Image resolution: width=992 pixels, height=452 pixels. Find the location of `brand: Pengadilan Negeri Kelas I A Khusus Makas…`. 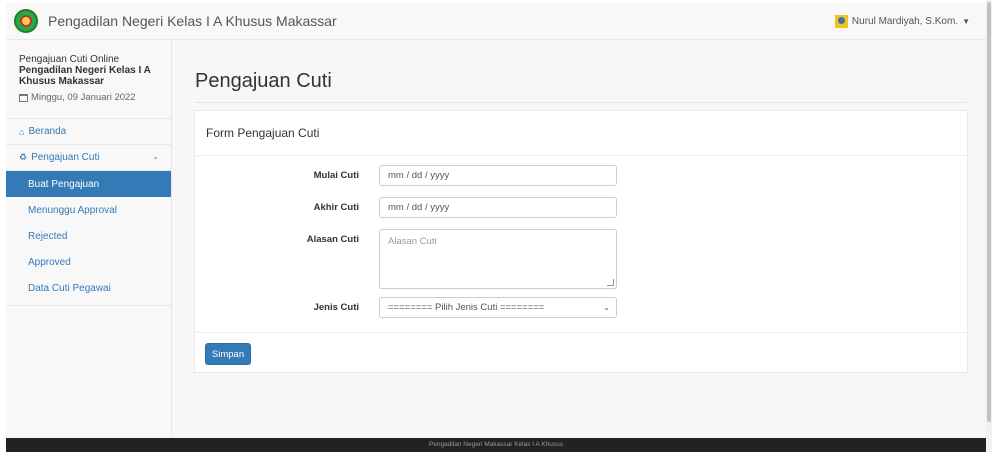

brand: Pengadilan Negeri Kelas I A Khusus Makas… is located at coordinates (175, 21).